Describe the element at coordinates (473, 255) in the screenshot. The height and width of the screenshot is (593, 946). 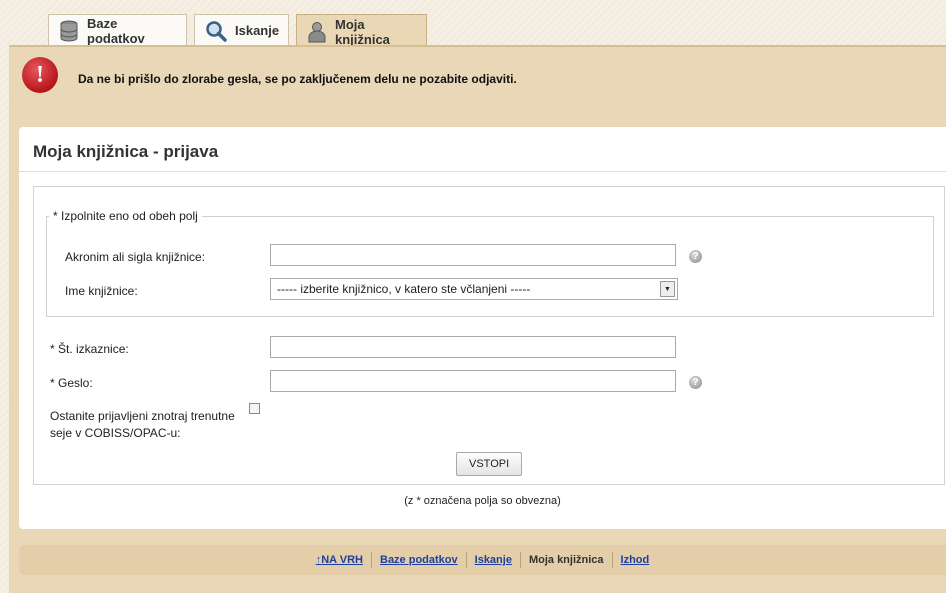
I see `acronym-input` at that location.